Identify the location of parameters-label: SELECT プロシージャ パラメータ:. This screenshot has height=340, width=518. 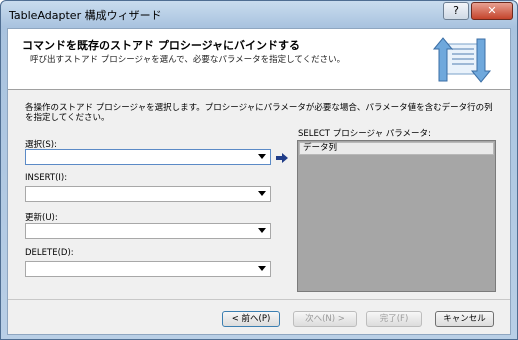
(364, 134).